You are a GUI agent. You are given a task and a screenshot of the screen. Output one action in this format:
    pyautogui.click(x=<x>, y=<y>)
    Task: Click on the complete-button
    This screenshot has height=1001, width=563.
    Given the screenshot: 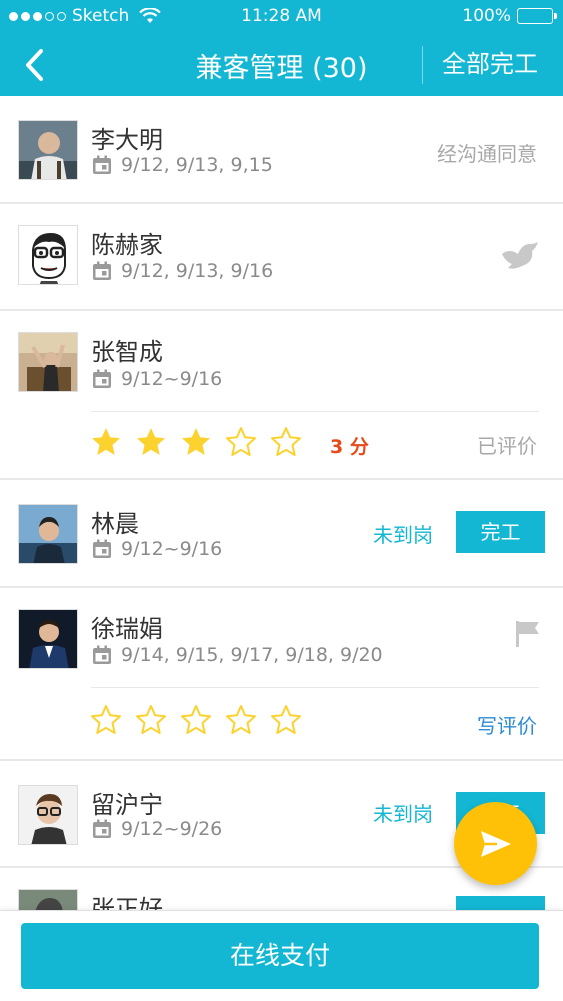 What is the action you would take?
    pyautogui.click(x=500, y=903)
    